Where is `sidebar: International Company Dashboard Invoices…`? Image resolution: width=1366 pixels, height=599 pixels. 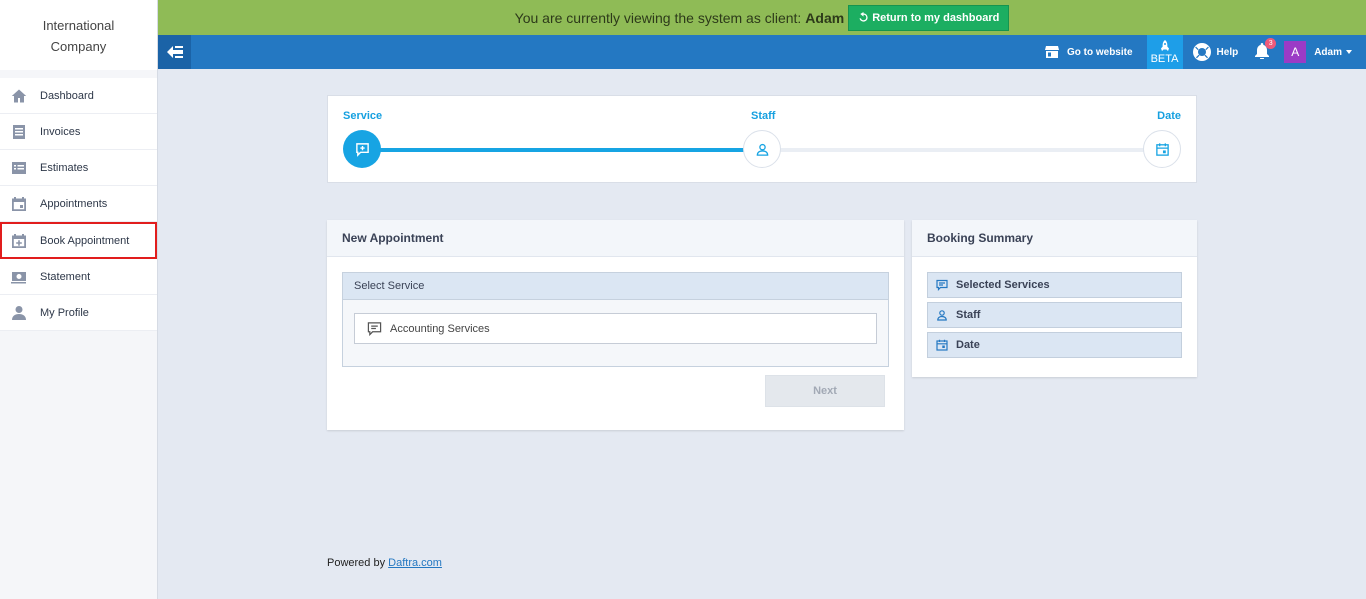 sidebar: International Company Dashboard Invoices… is located at coordinates (79, 299).